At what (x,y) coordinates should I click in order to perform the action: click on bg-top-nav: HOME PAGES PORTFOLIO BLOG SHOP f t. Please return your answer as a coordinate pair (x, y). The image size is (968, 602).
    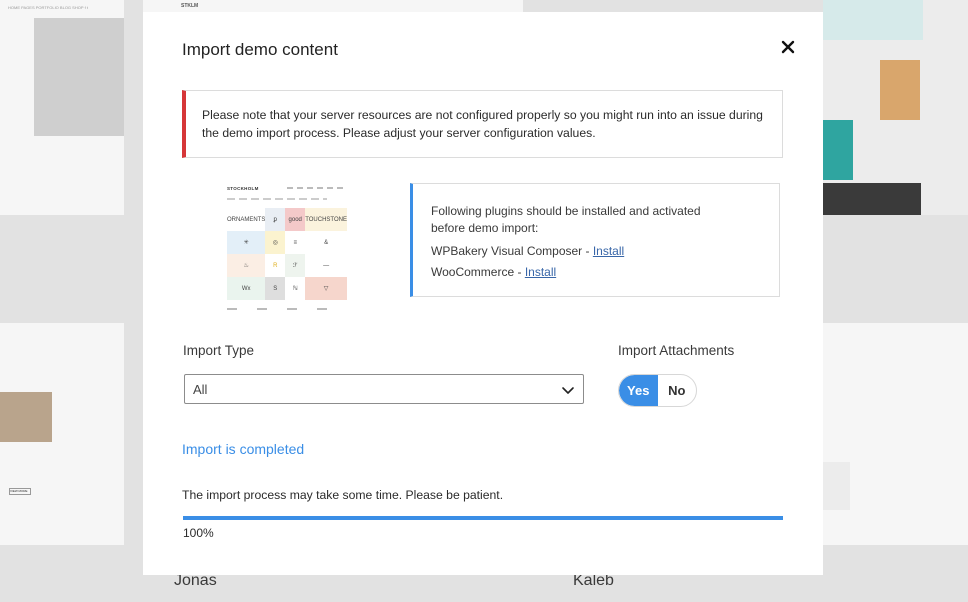
    Looking at the image, I should click on (48, 7).